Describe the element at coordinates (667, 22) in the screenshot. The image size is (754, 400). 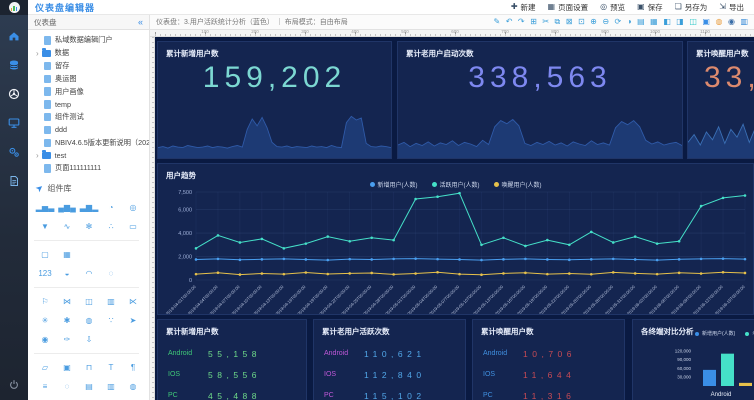
I see `align-left-icon: ◧` at that location.